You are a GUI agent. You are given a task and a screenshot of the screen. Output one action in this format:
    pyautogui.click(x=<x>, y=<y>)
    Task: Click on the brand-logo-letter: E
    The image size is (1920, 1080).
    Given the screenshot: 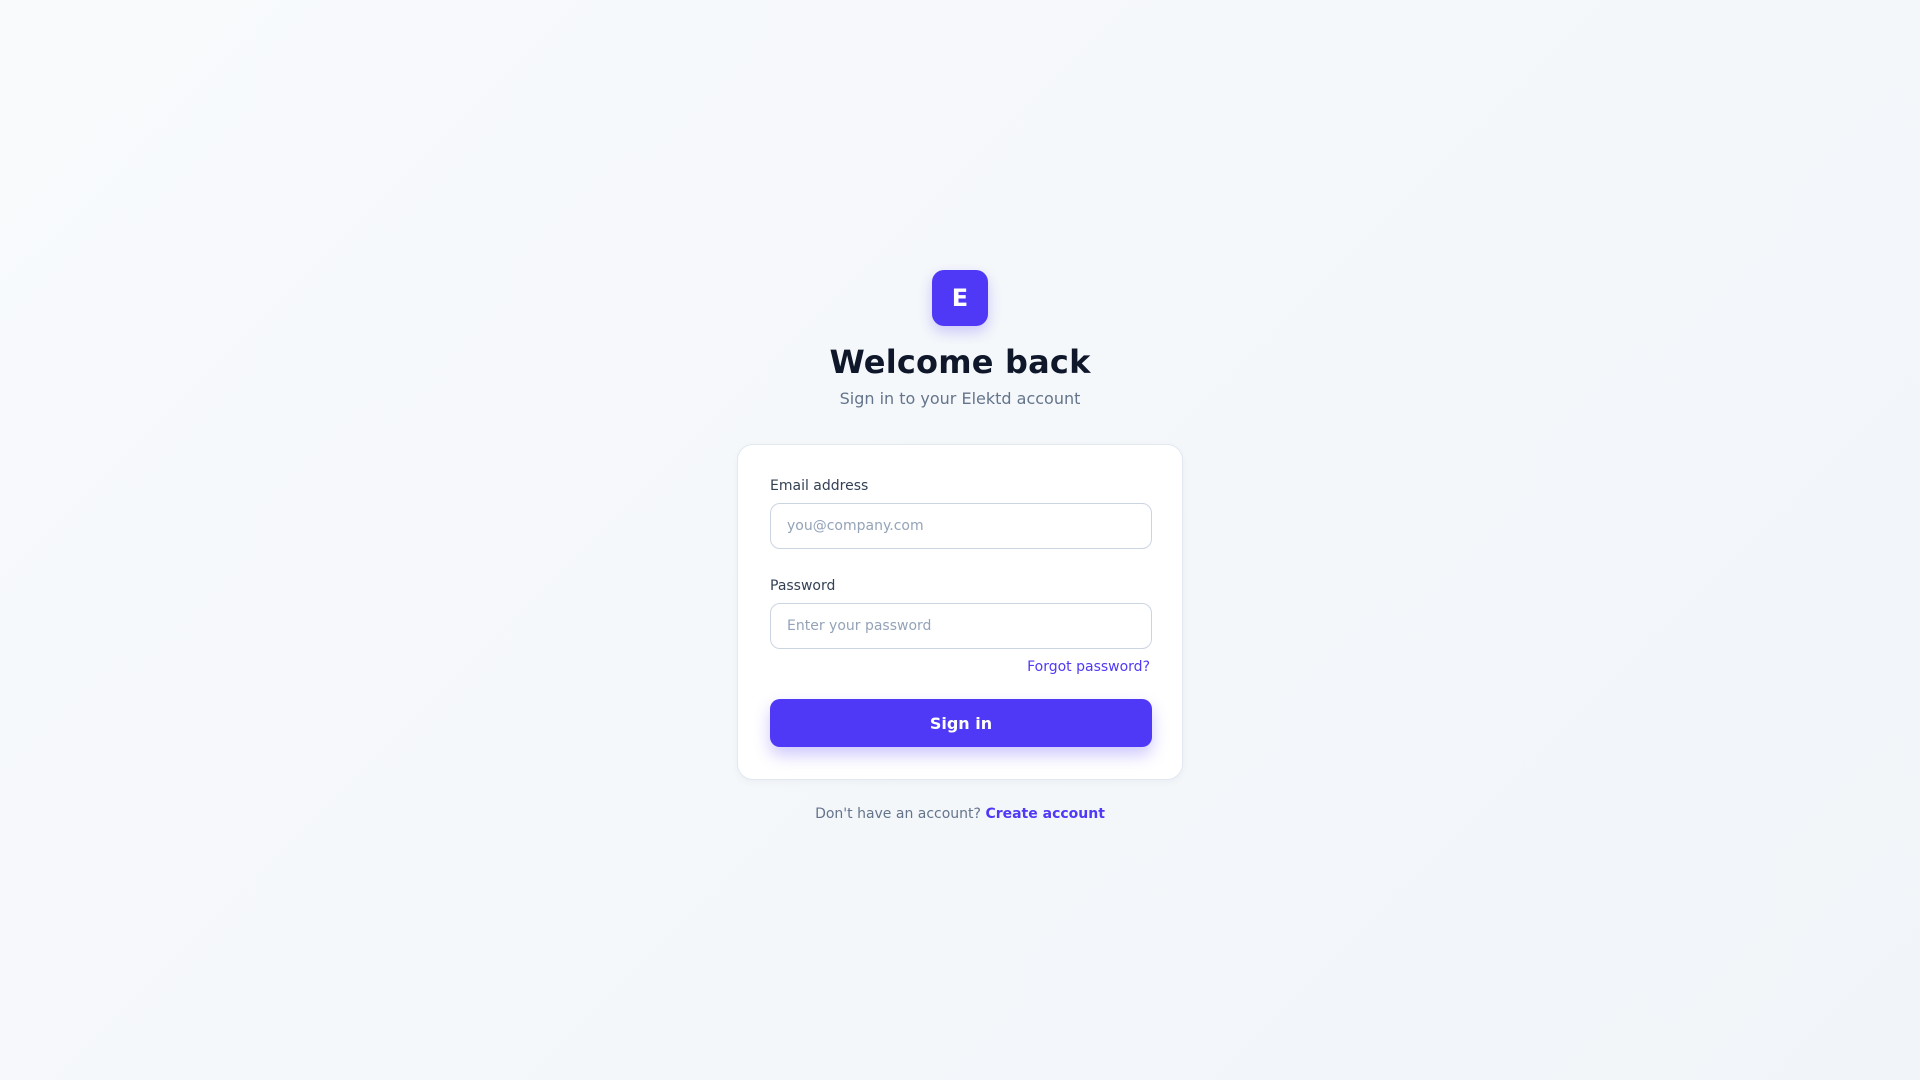 What is the action you would take?
    pyautogui.click(x=960, y=298)
    